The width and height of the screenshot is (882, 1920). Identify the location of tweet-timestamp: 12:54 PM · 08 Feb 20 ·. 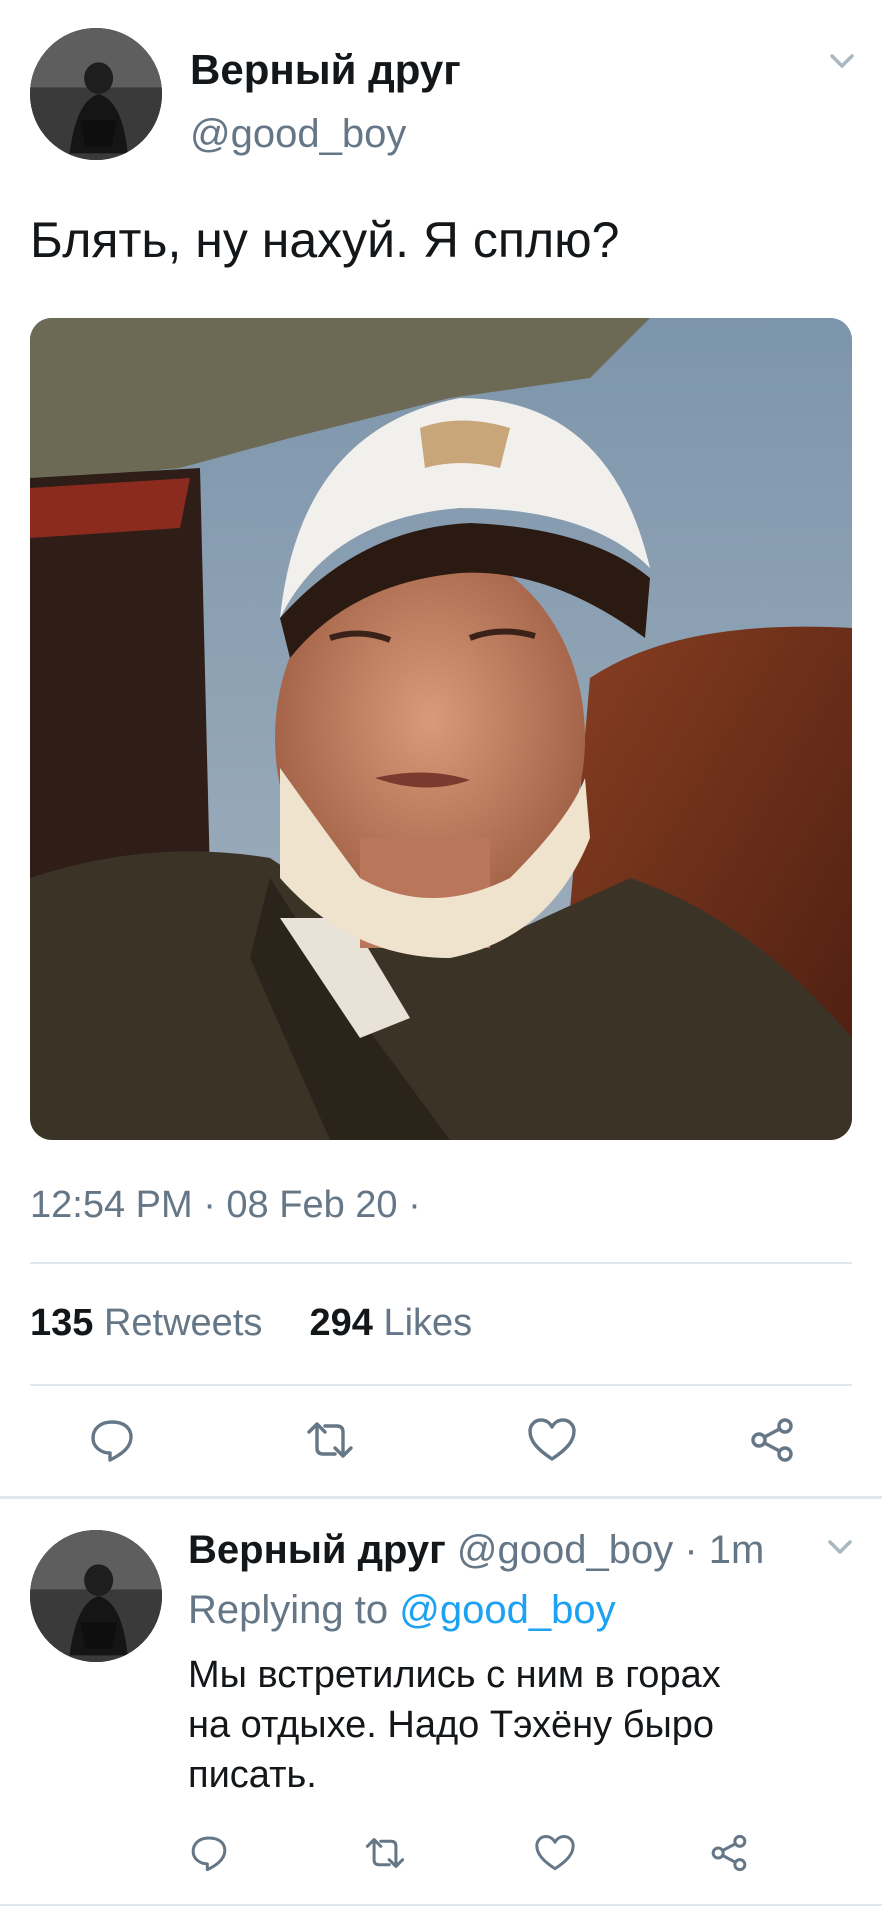
(225, 1205).